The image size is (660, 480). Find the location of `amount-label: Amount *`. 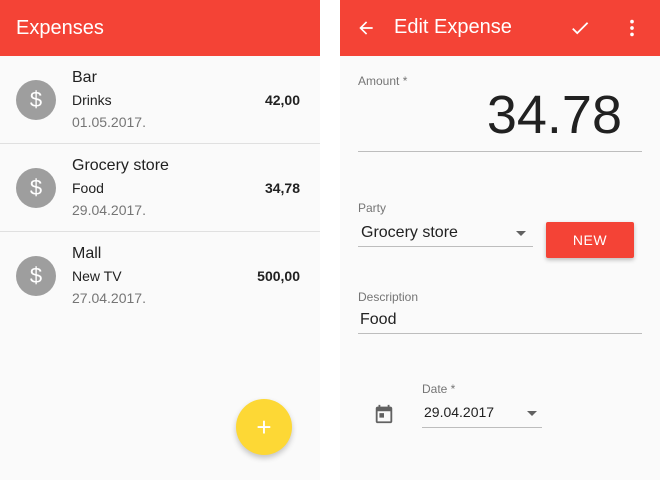

amount-label: Amount * is located at coordinates (383, 81).